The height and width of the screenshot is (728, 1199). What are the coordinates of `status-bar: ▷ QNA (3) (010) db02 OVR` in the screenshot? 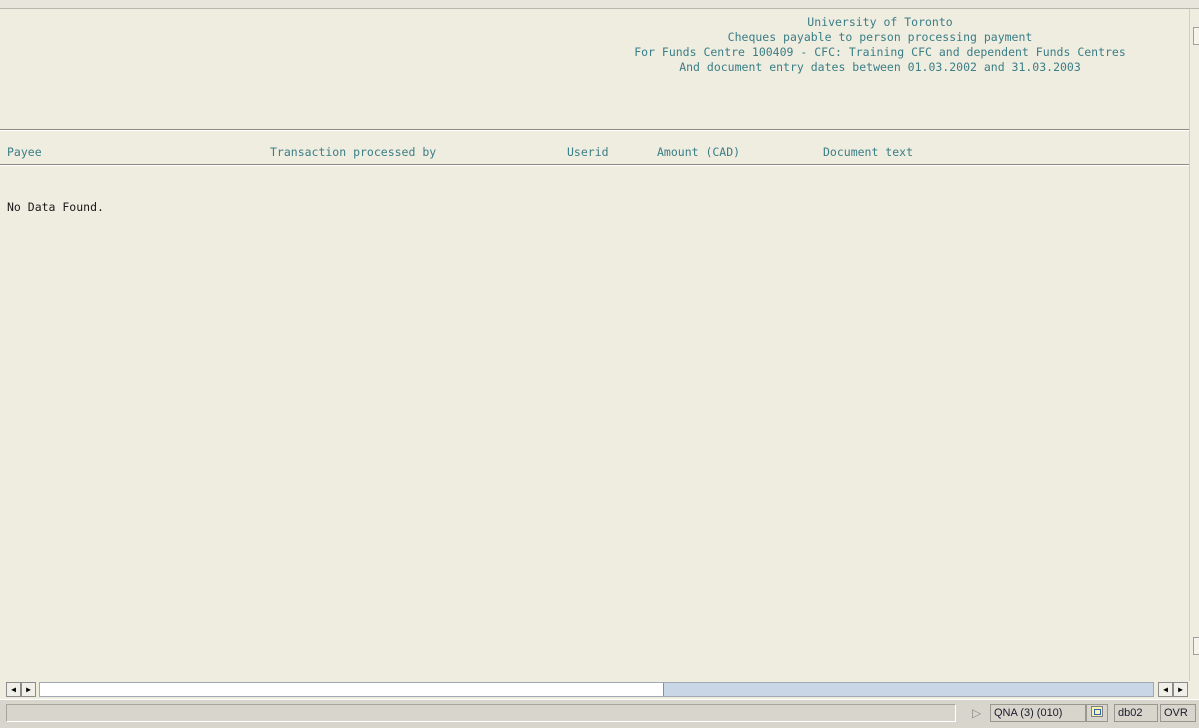 It's located at (599, 713).